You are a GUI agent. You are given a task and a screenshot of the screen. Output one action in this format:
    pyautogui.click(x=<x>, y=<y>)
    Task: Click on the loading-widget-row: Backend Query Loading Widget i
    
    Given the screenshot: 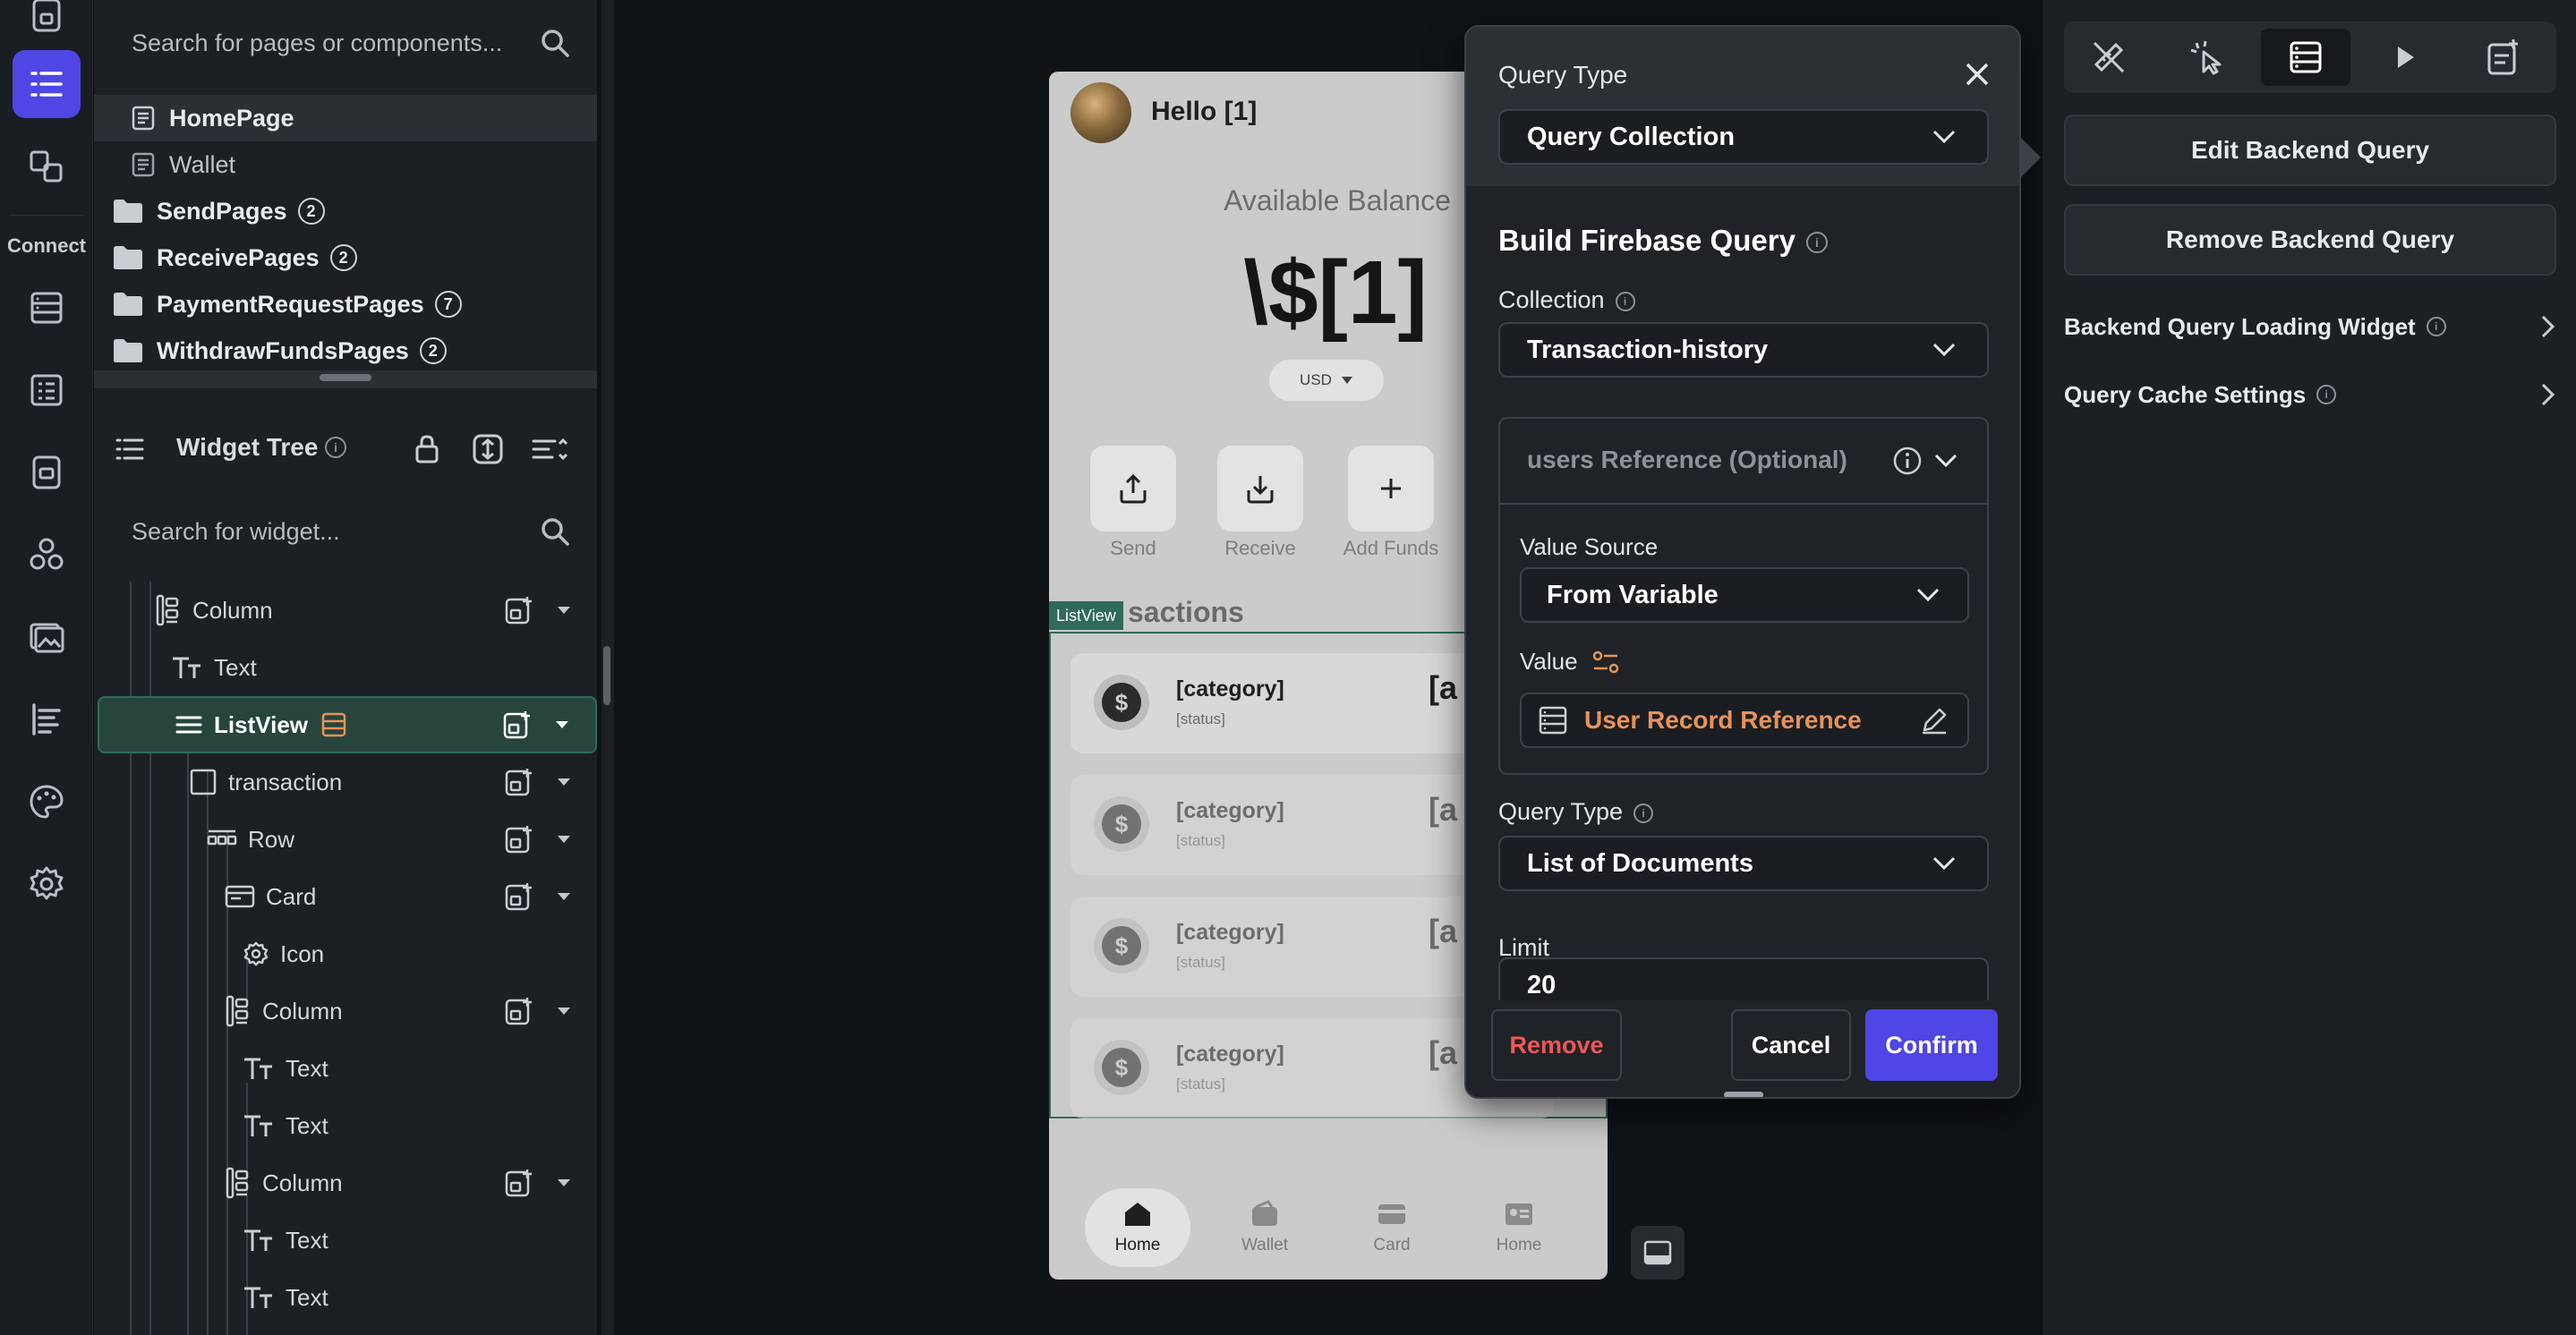 What is the action you would take?
    pyautogui.click(x=2310, y=326)
    